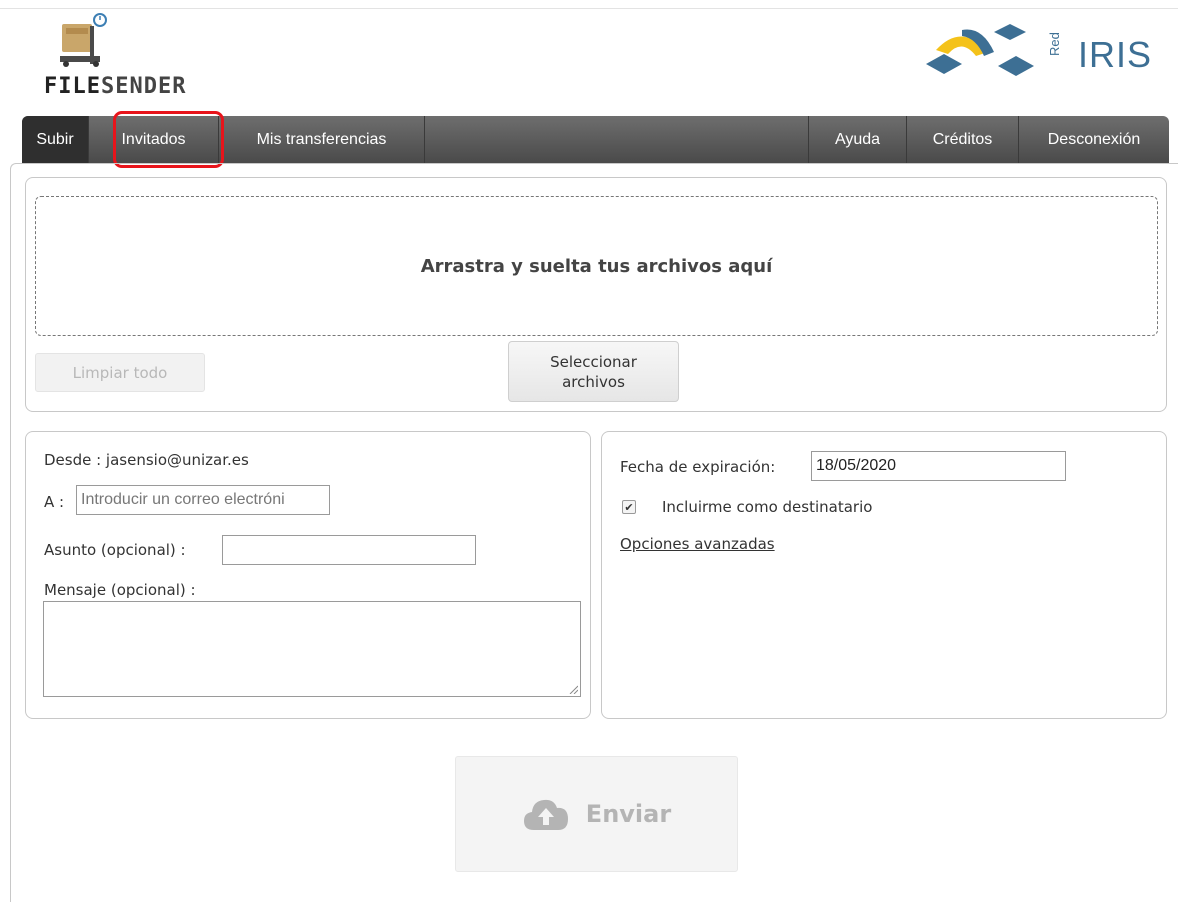  I want to click on subject-label: Asunto (opcional) :, so click(115, 550).